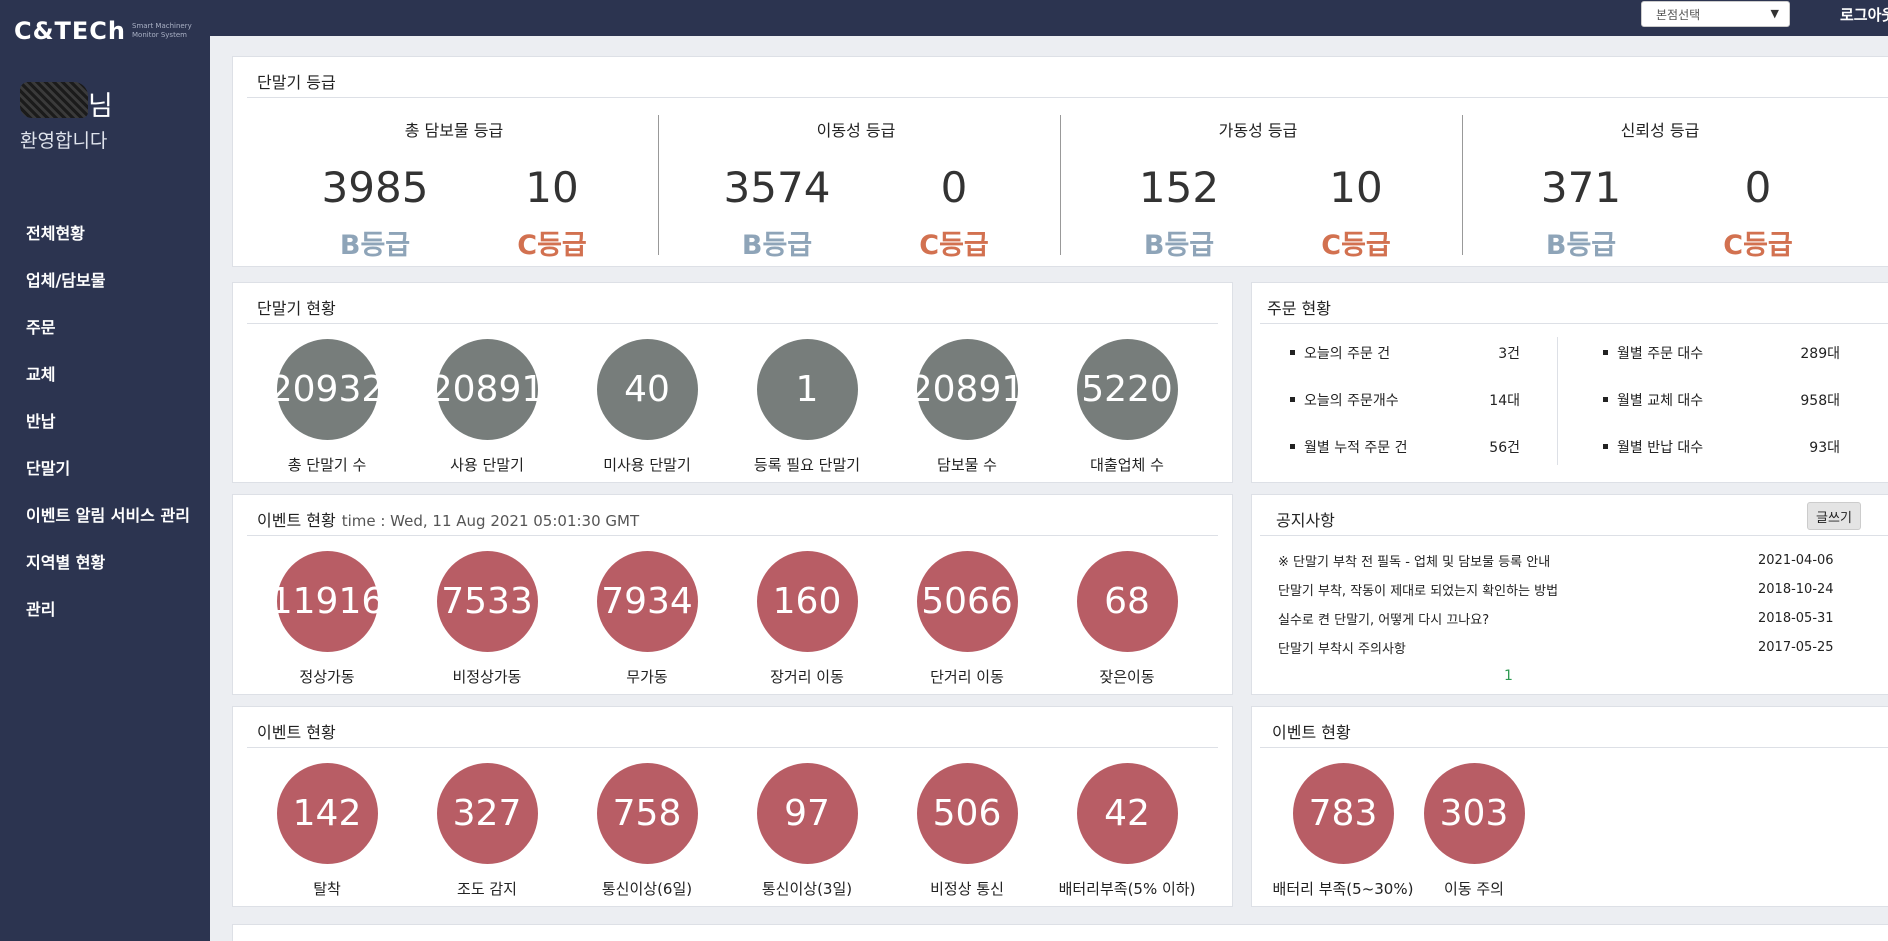 The width and height of the screenshot is (1888, 941). I want to click on stat-abnormal-comm: 506 비정상 통신, so click(967, 831).